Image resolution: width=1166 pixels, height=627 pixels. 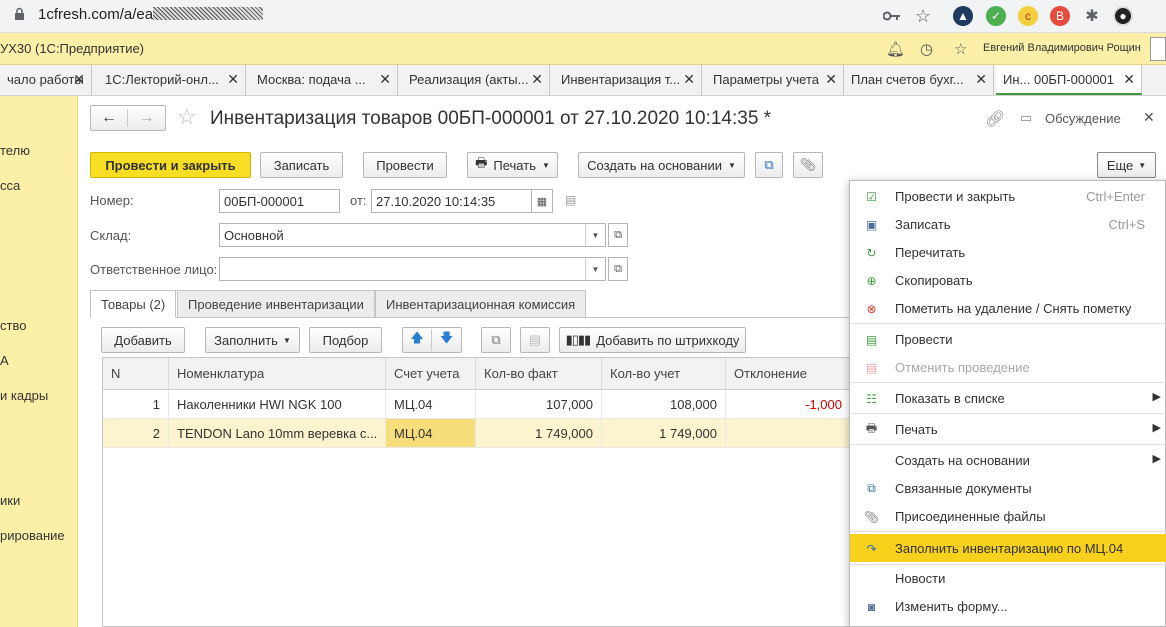 What do you see at coordinates (4, 360) in the screenshot?
I see `section-item: А` at bounding box center [4, 360].